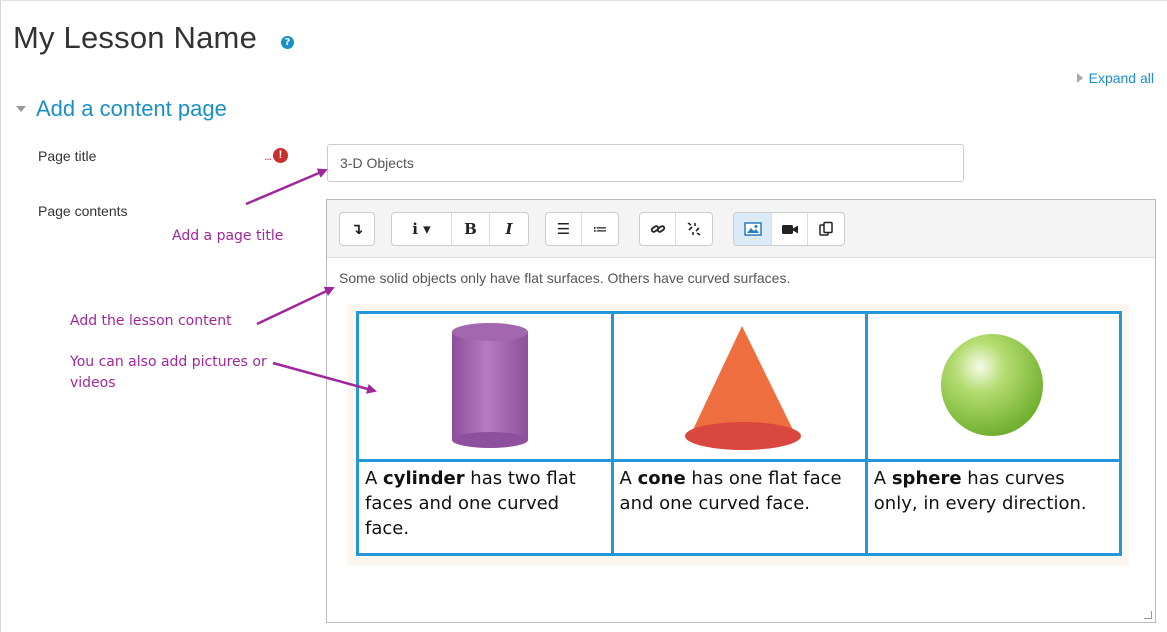 The image size is (1167, 632). I want to click on link-icon, so click(657, 229).